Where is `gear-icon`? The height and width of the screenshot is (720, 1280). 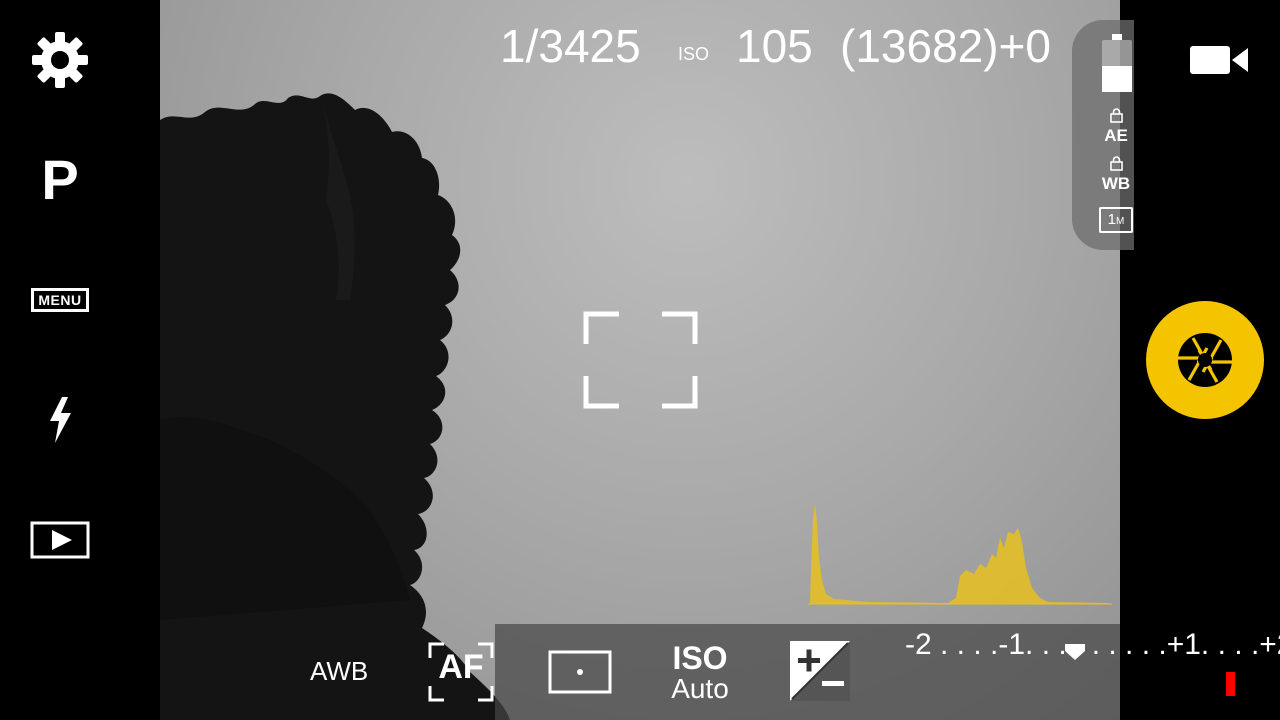 gear-icon is located at coordinates (60, 60).